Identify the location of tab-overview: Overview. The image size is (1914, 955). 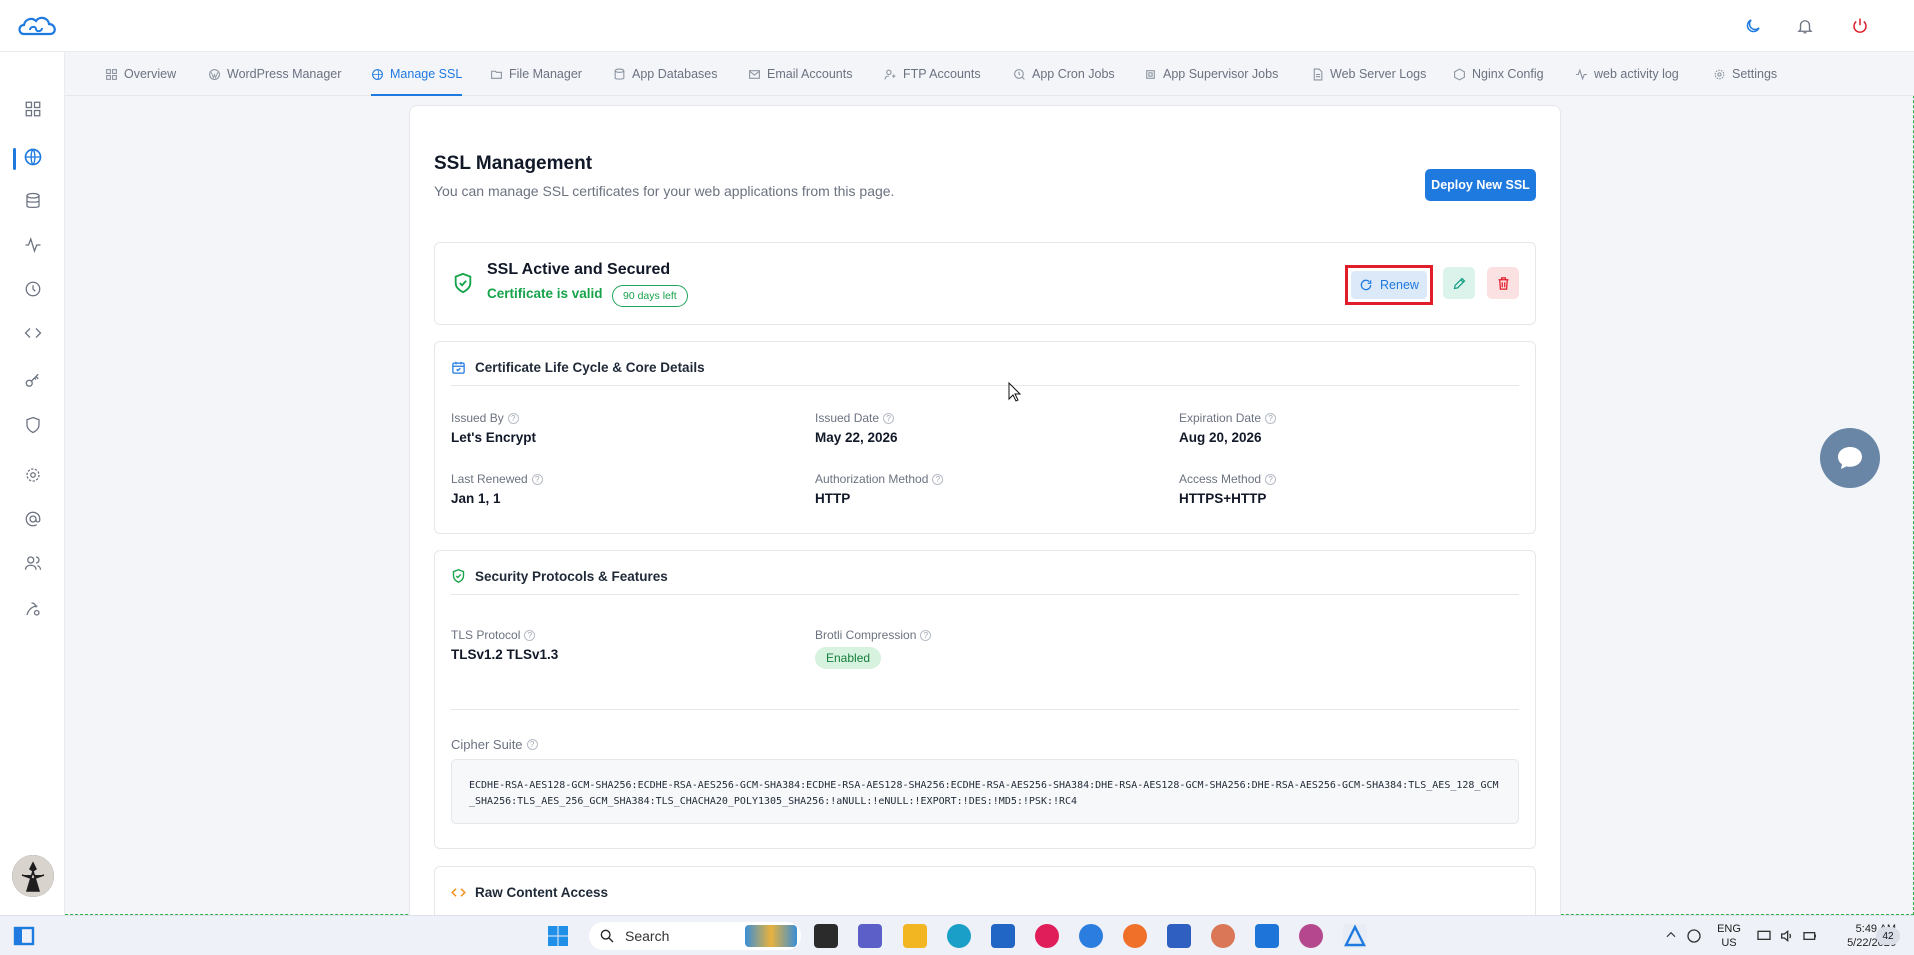
(140, 74).